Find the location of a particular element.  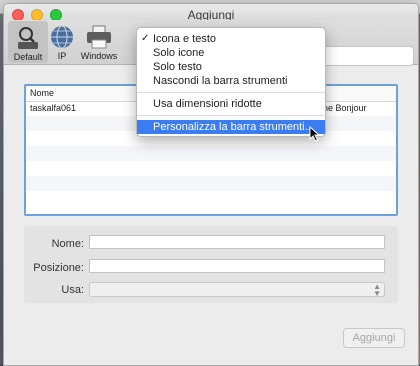

use-label: Usa: is located at coordinates (72, 290).